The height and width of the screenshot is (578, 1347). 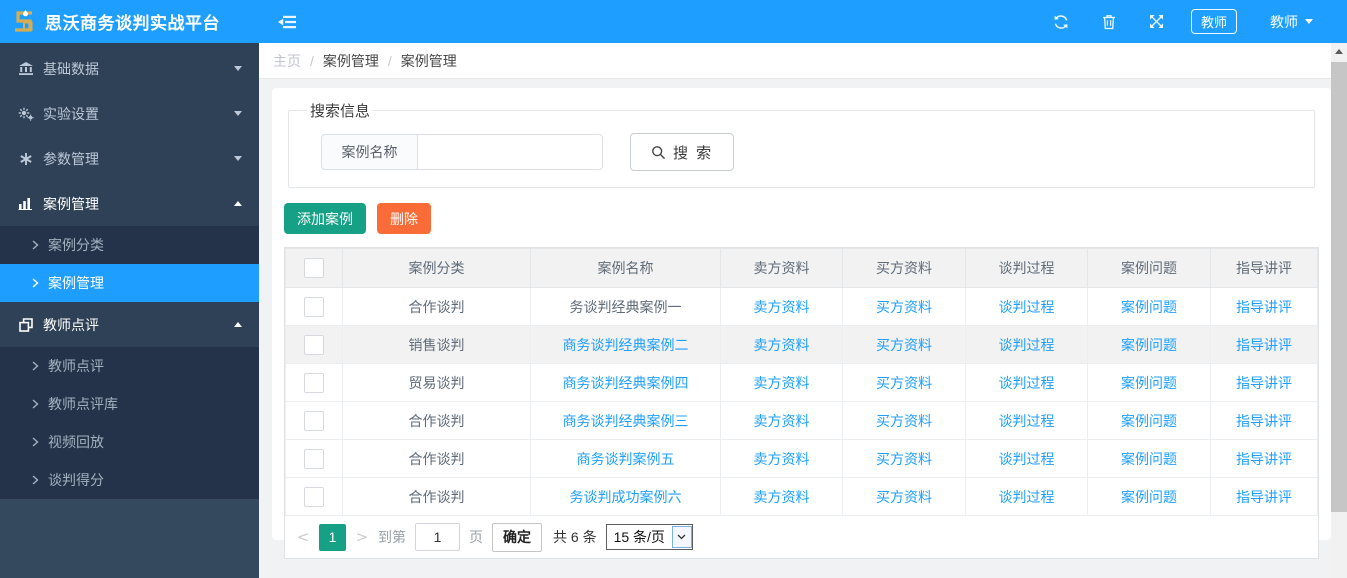 I want to click on prev-page-button: <, so click(x=303, y=537).